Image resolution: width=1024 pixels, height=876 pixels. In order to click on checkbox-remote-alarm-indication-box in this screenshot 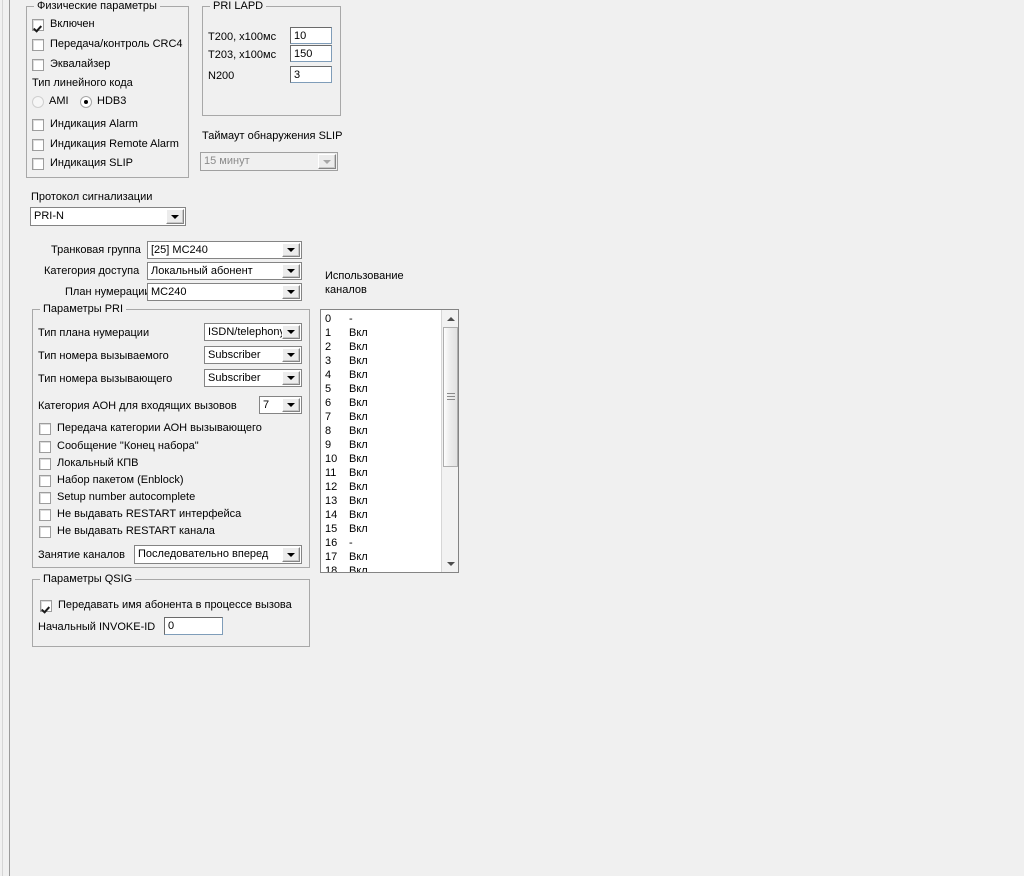, I will do `click(38, 144)`.